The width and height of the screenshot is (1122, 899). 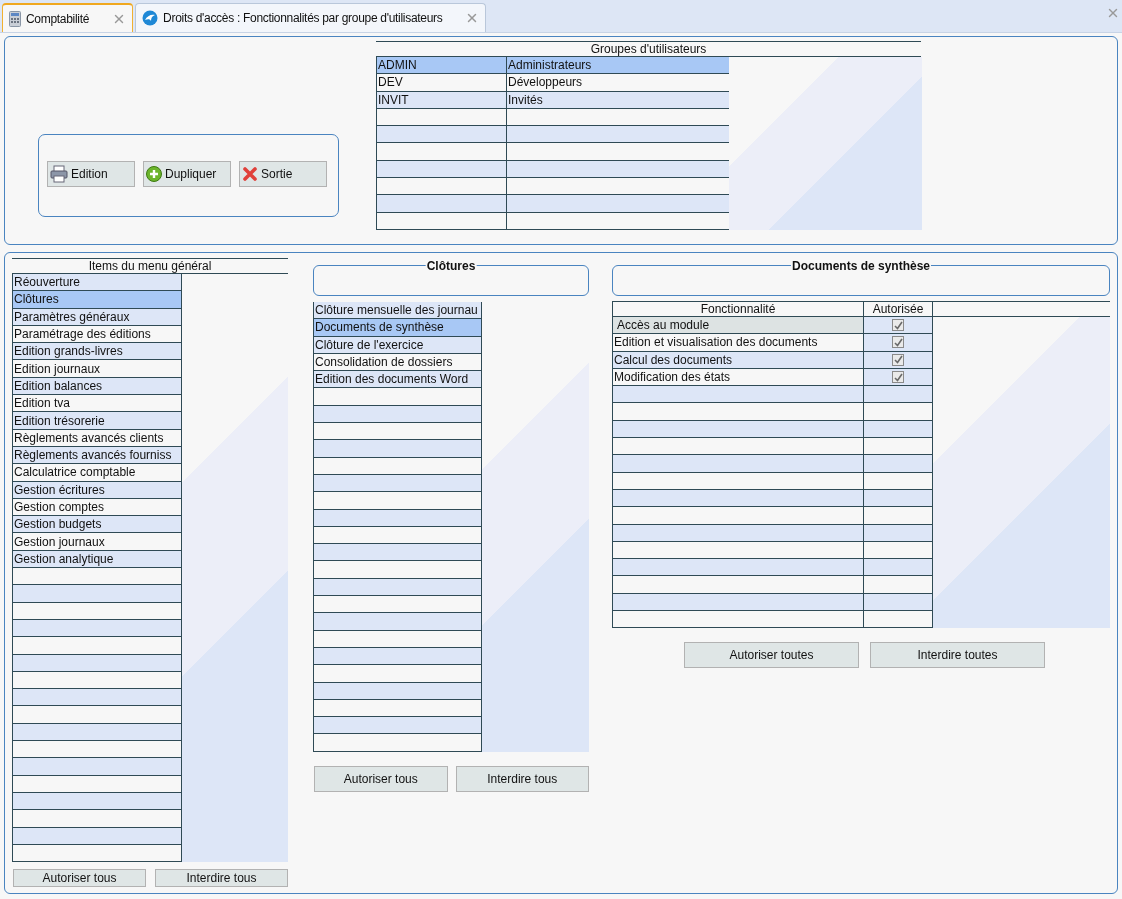 I want to click on group-code: DEV, so click(x=390, y=82).